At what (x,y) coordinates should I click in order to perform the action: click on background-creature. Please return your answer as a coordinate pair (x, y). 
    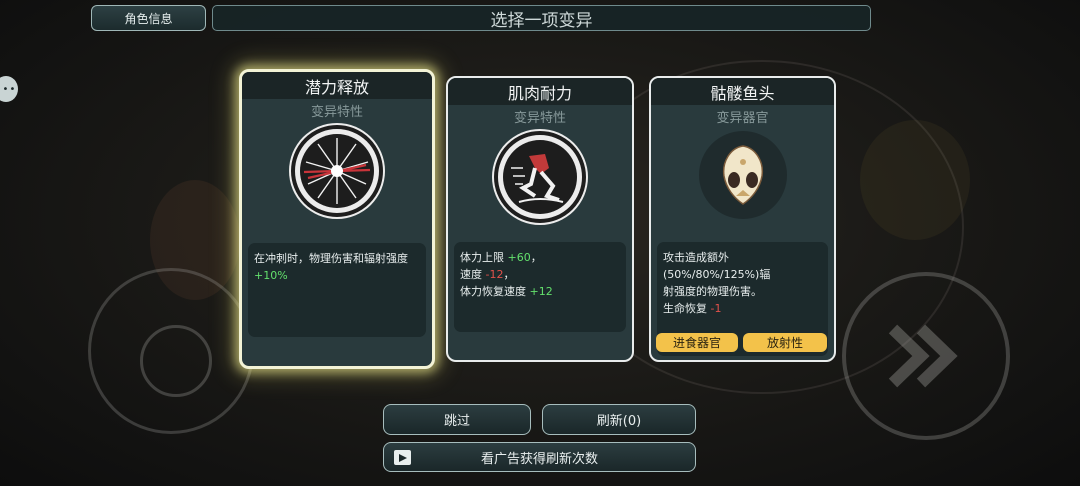
    Looking at the image, I should click on (915, 180).